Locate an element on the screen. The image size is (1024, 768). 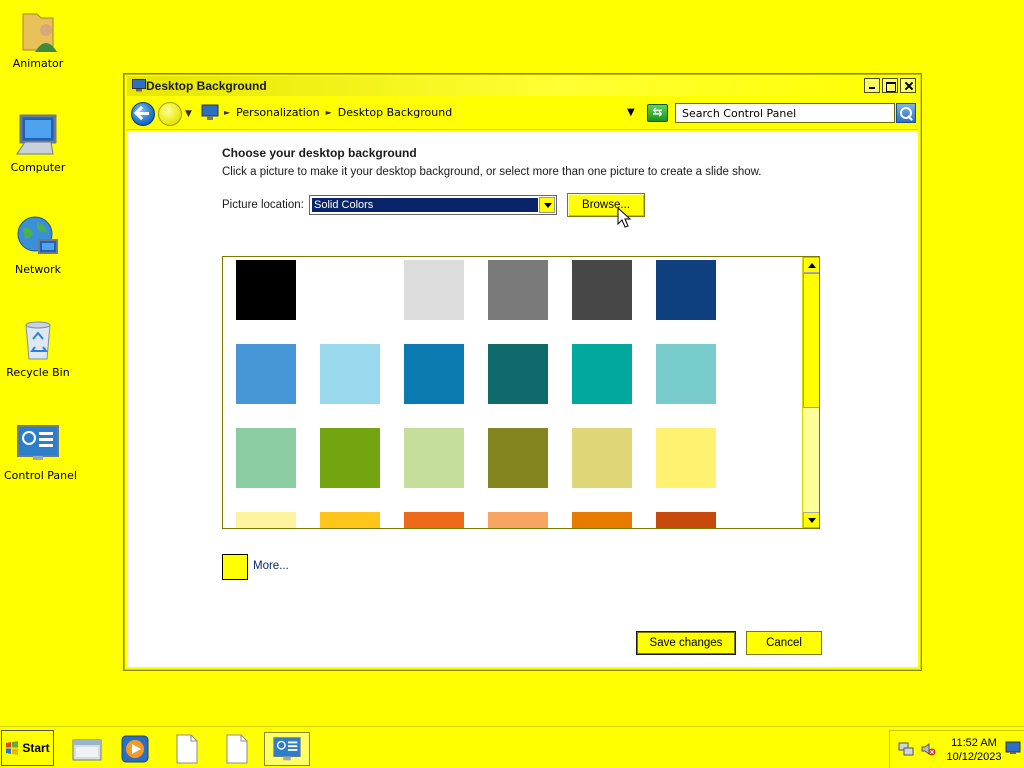
picture-location-select: Solid Colors is located at coordinates (433, 205).